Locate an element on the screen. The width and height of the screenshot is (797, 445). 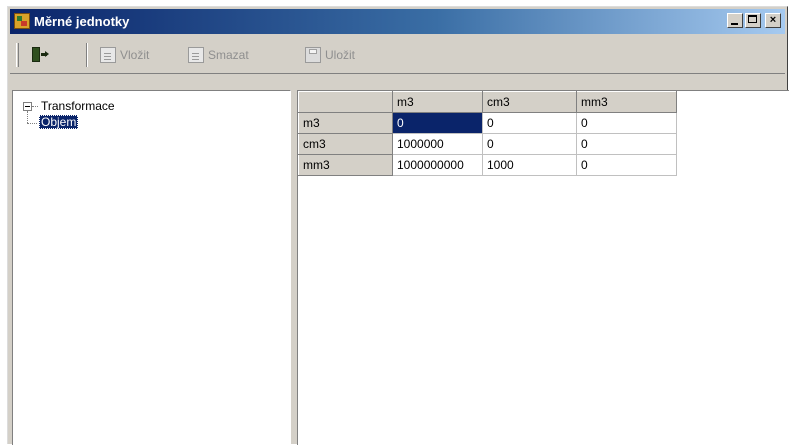
table-row: m3 0 0 0 is located at coordinates (487, 123).